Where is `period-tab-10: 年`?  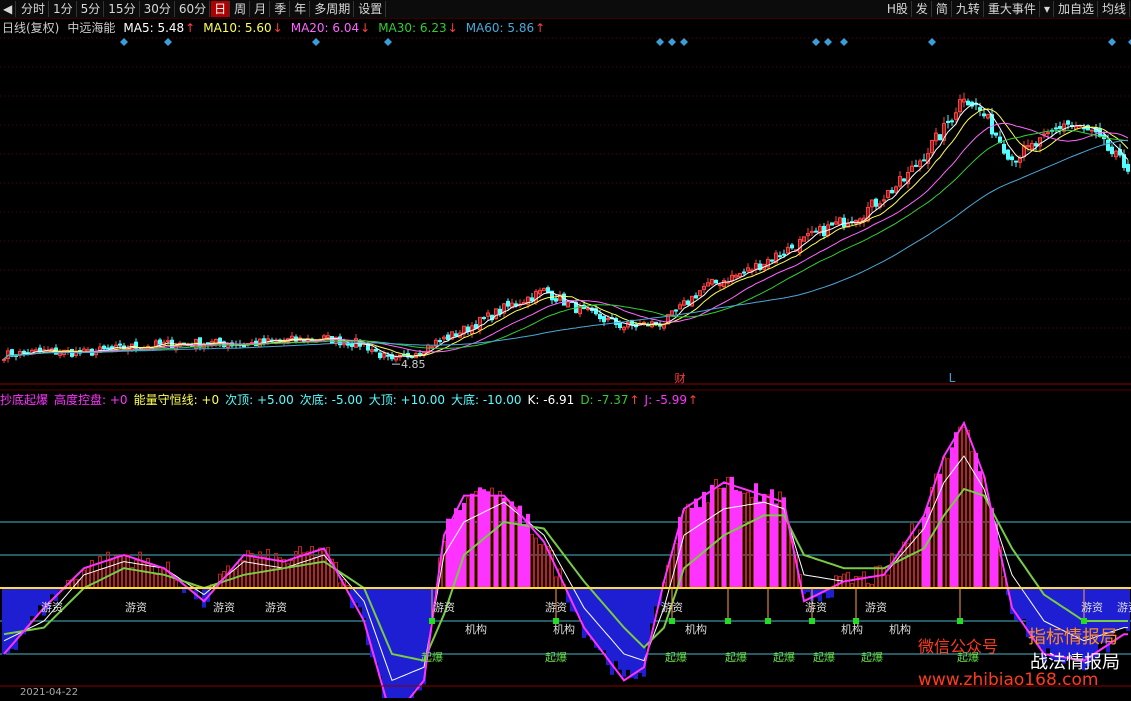 period-tab-10: 年 is located at coordinates (300, 9).